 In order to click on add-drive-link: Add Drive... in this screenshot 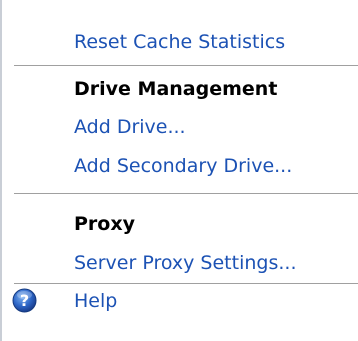, I will do `click(130, 127)`.